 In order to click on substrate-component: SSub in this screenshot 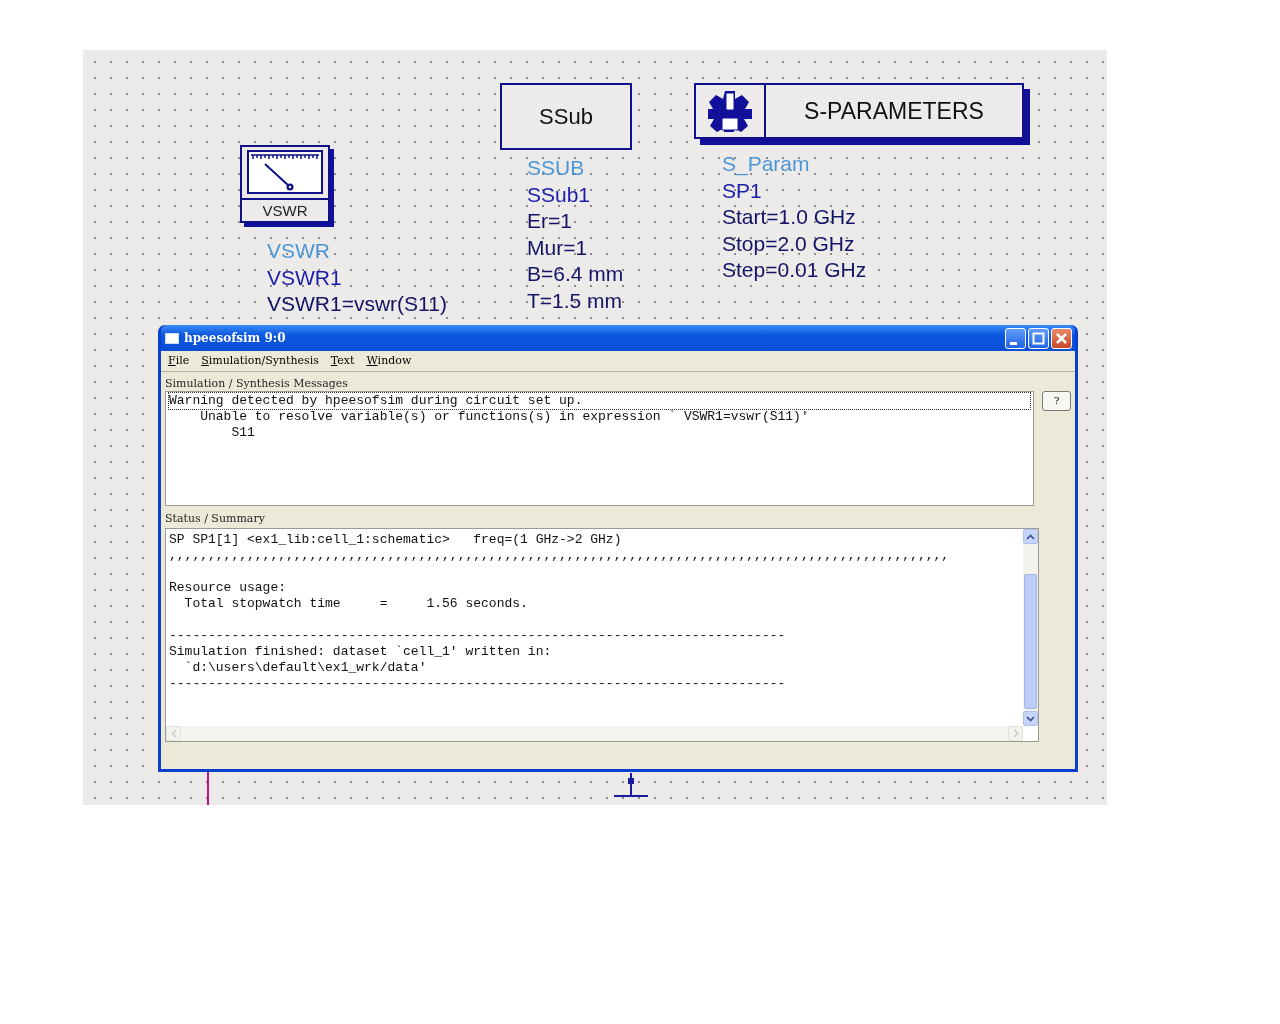, I will do `click(566, 116)`.